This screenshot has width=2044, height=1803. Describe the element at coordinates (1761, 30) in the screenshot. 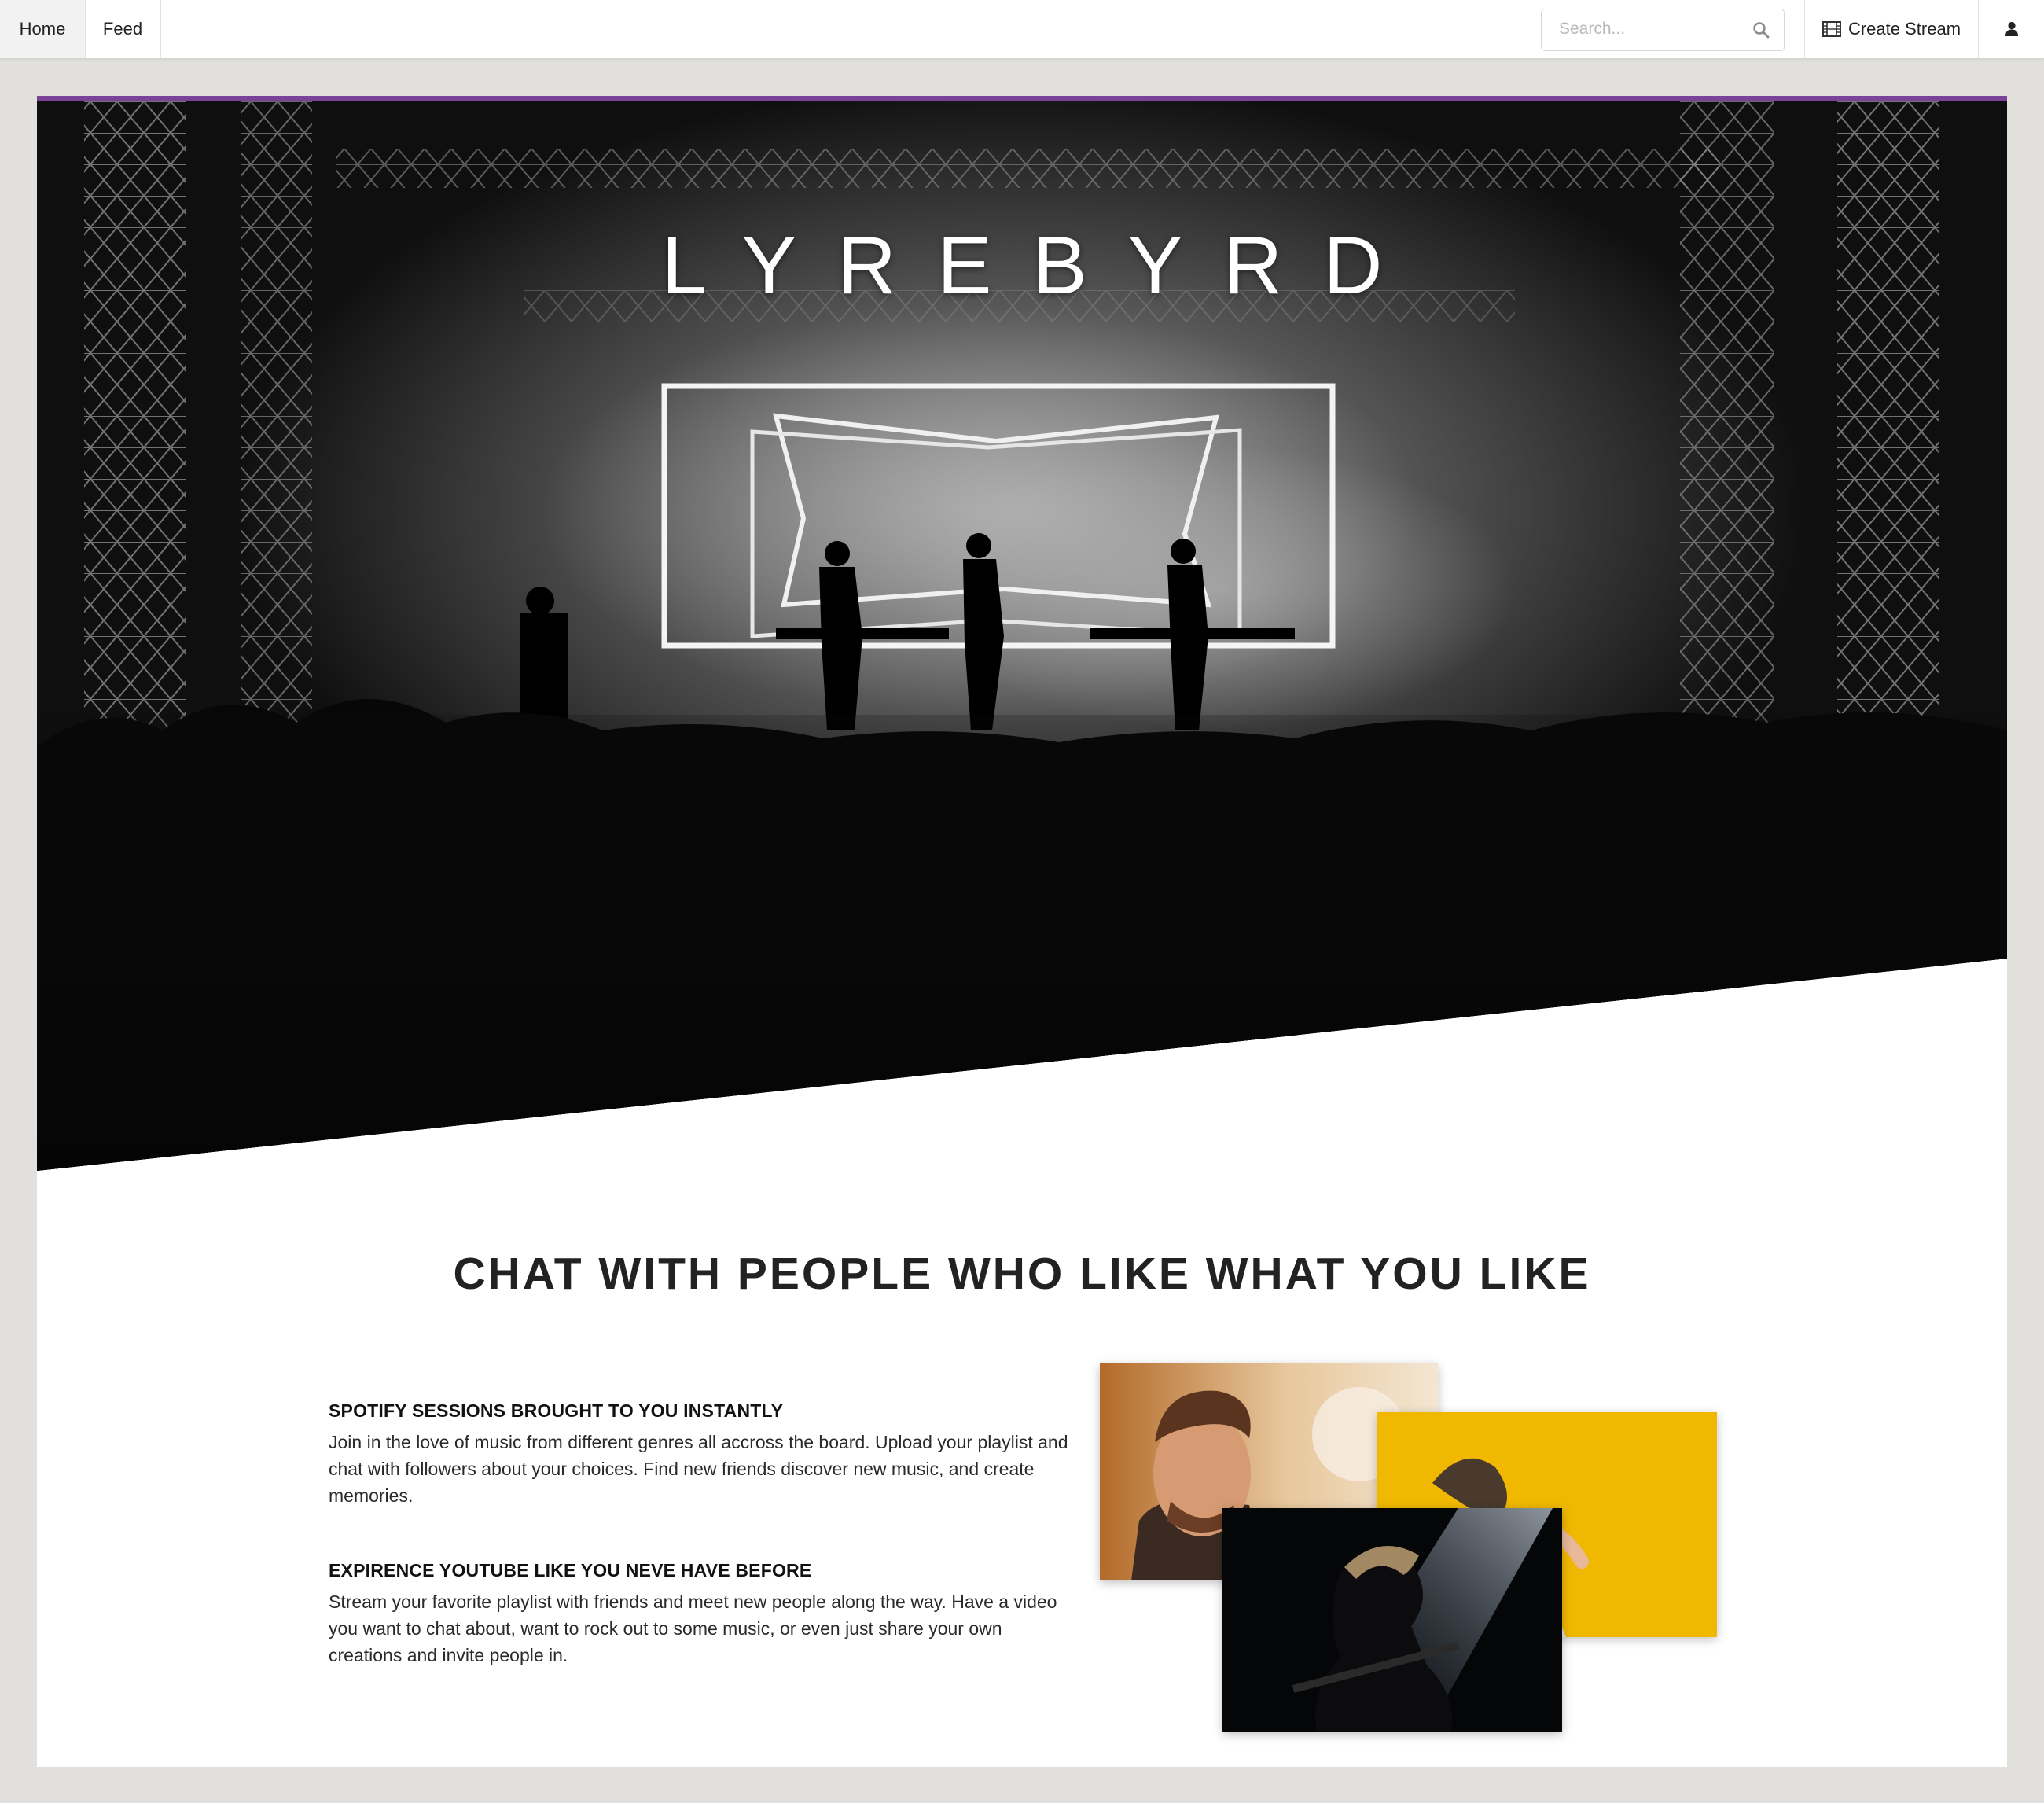

I see `search-icon` at that location.